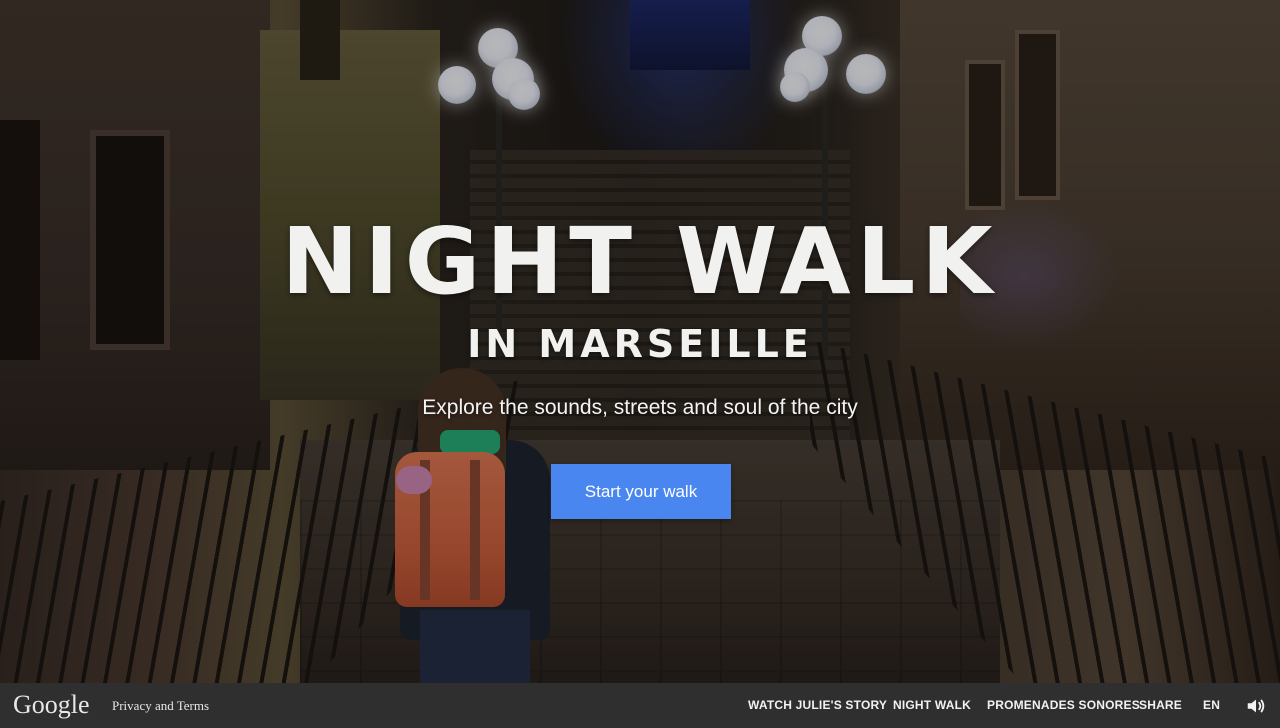  What do you see at coordinates (1256, 706) in the screenshot?
I see `speaker-icon` at bounding box center [1256, 706].